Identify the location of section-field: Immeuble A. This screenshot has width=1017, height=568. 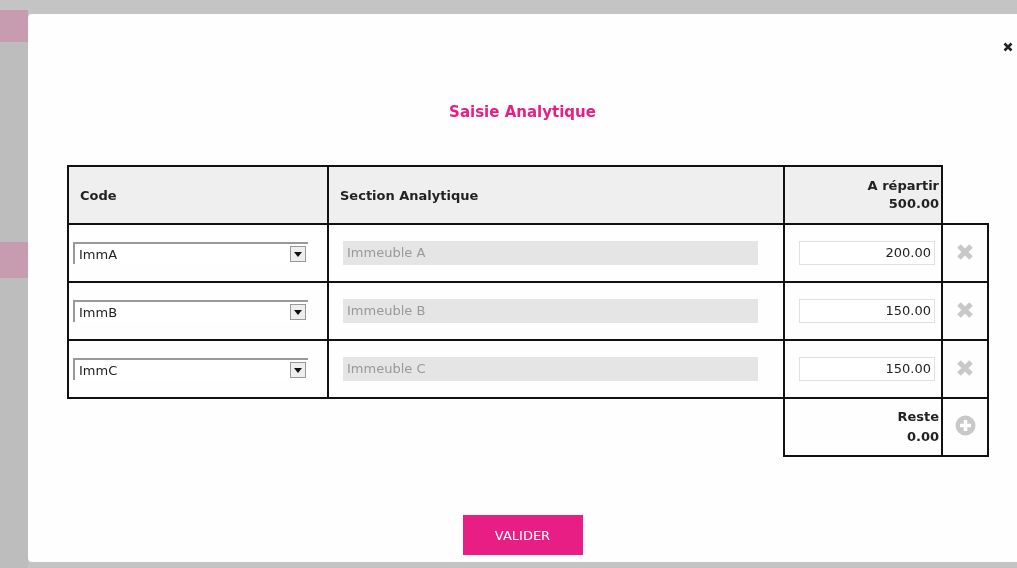
(550, 253).